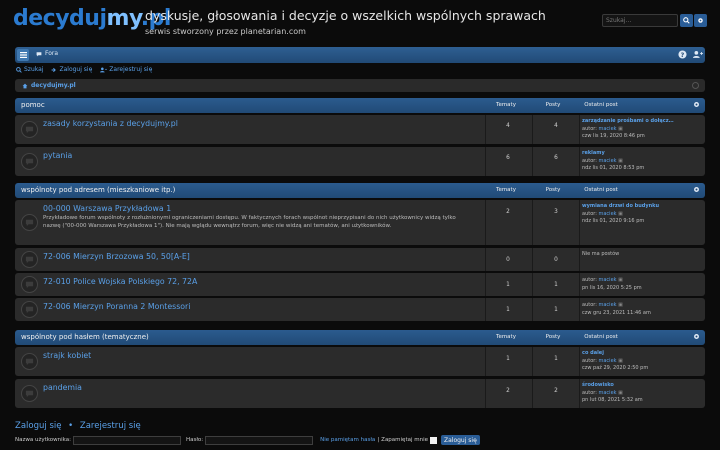  I want to click on register-link: Zarejestruj się, so click(126, 69).